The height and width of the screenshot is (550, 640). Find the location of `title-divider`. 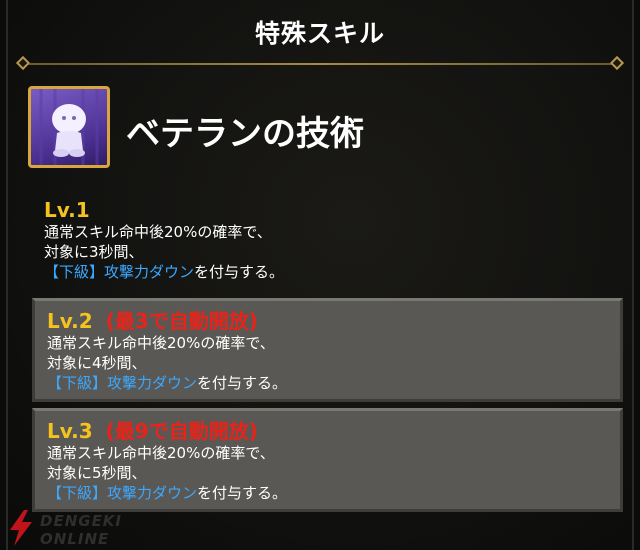

title-divider is located at coordinates (320, 64).